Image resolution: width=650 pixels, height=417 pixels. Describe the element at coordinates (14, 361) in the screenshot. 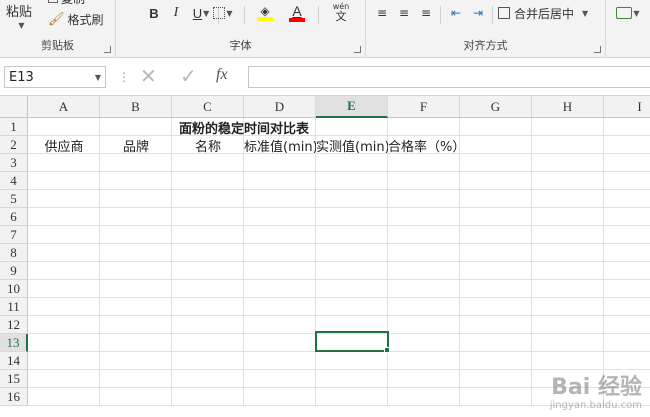

I see `row-header-14: 14` at that location.